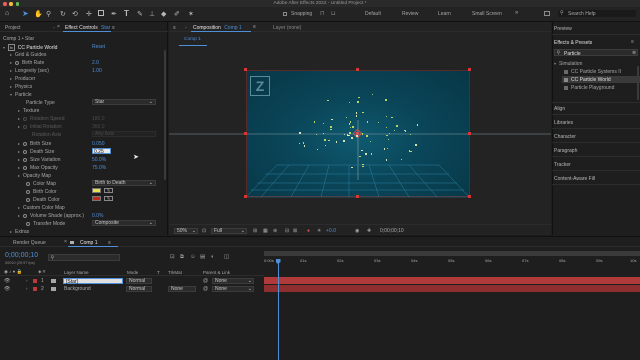 Image resolution: width=640 pixels, height=360 pixels. Describe the element at coordinates (369, 231) in the screenshot. I see `show-snapshot-icon: ✚` at that location.